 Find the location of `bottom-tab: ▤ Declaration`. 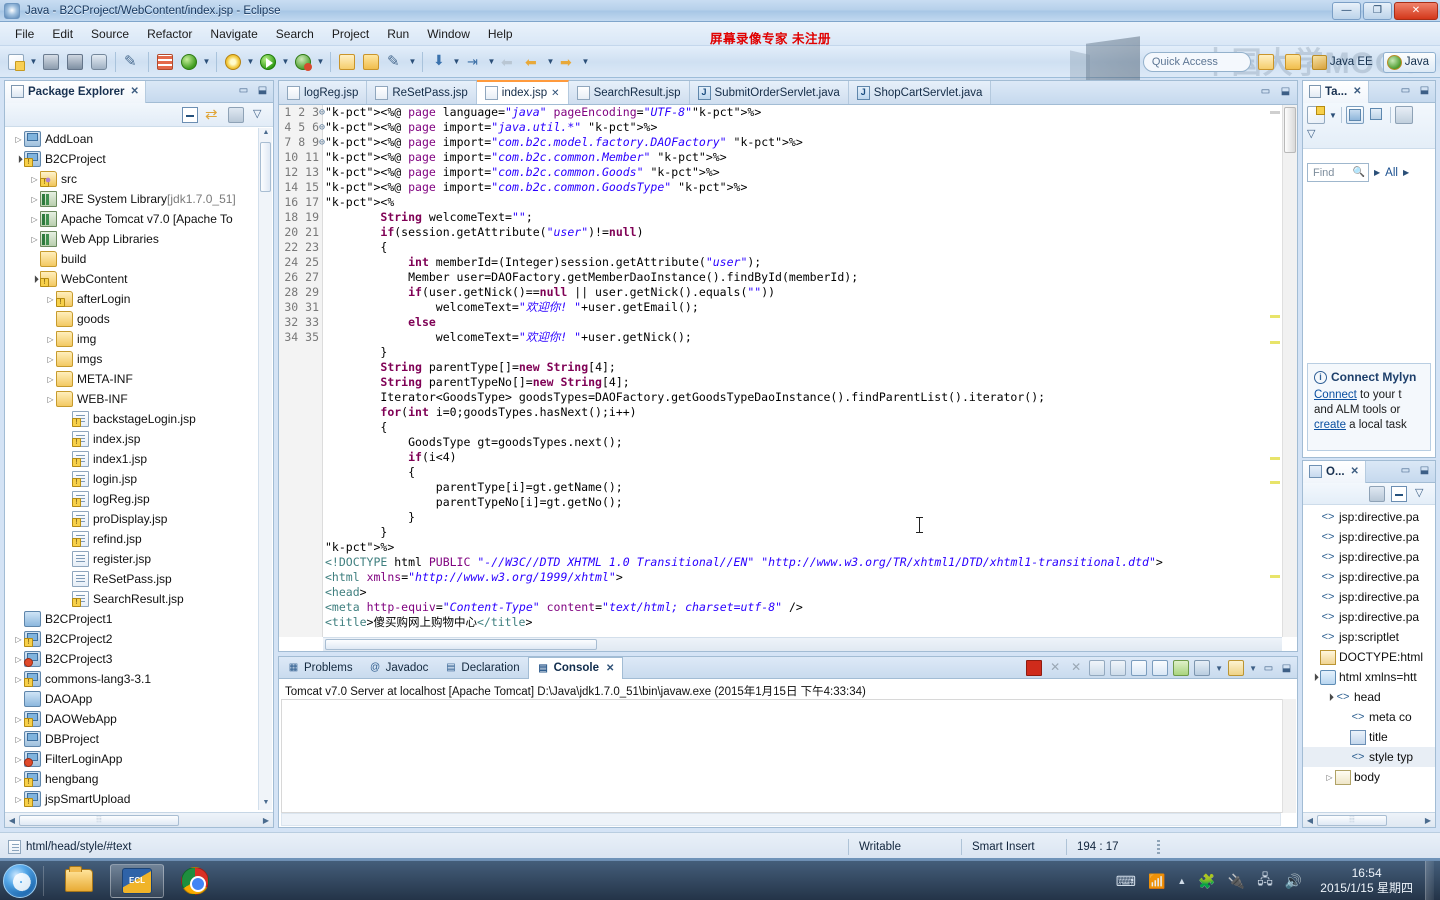

bottom-tab: ▤ Declaration is located at coordinates (481, 668).